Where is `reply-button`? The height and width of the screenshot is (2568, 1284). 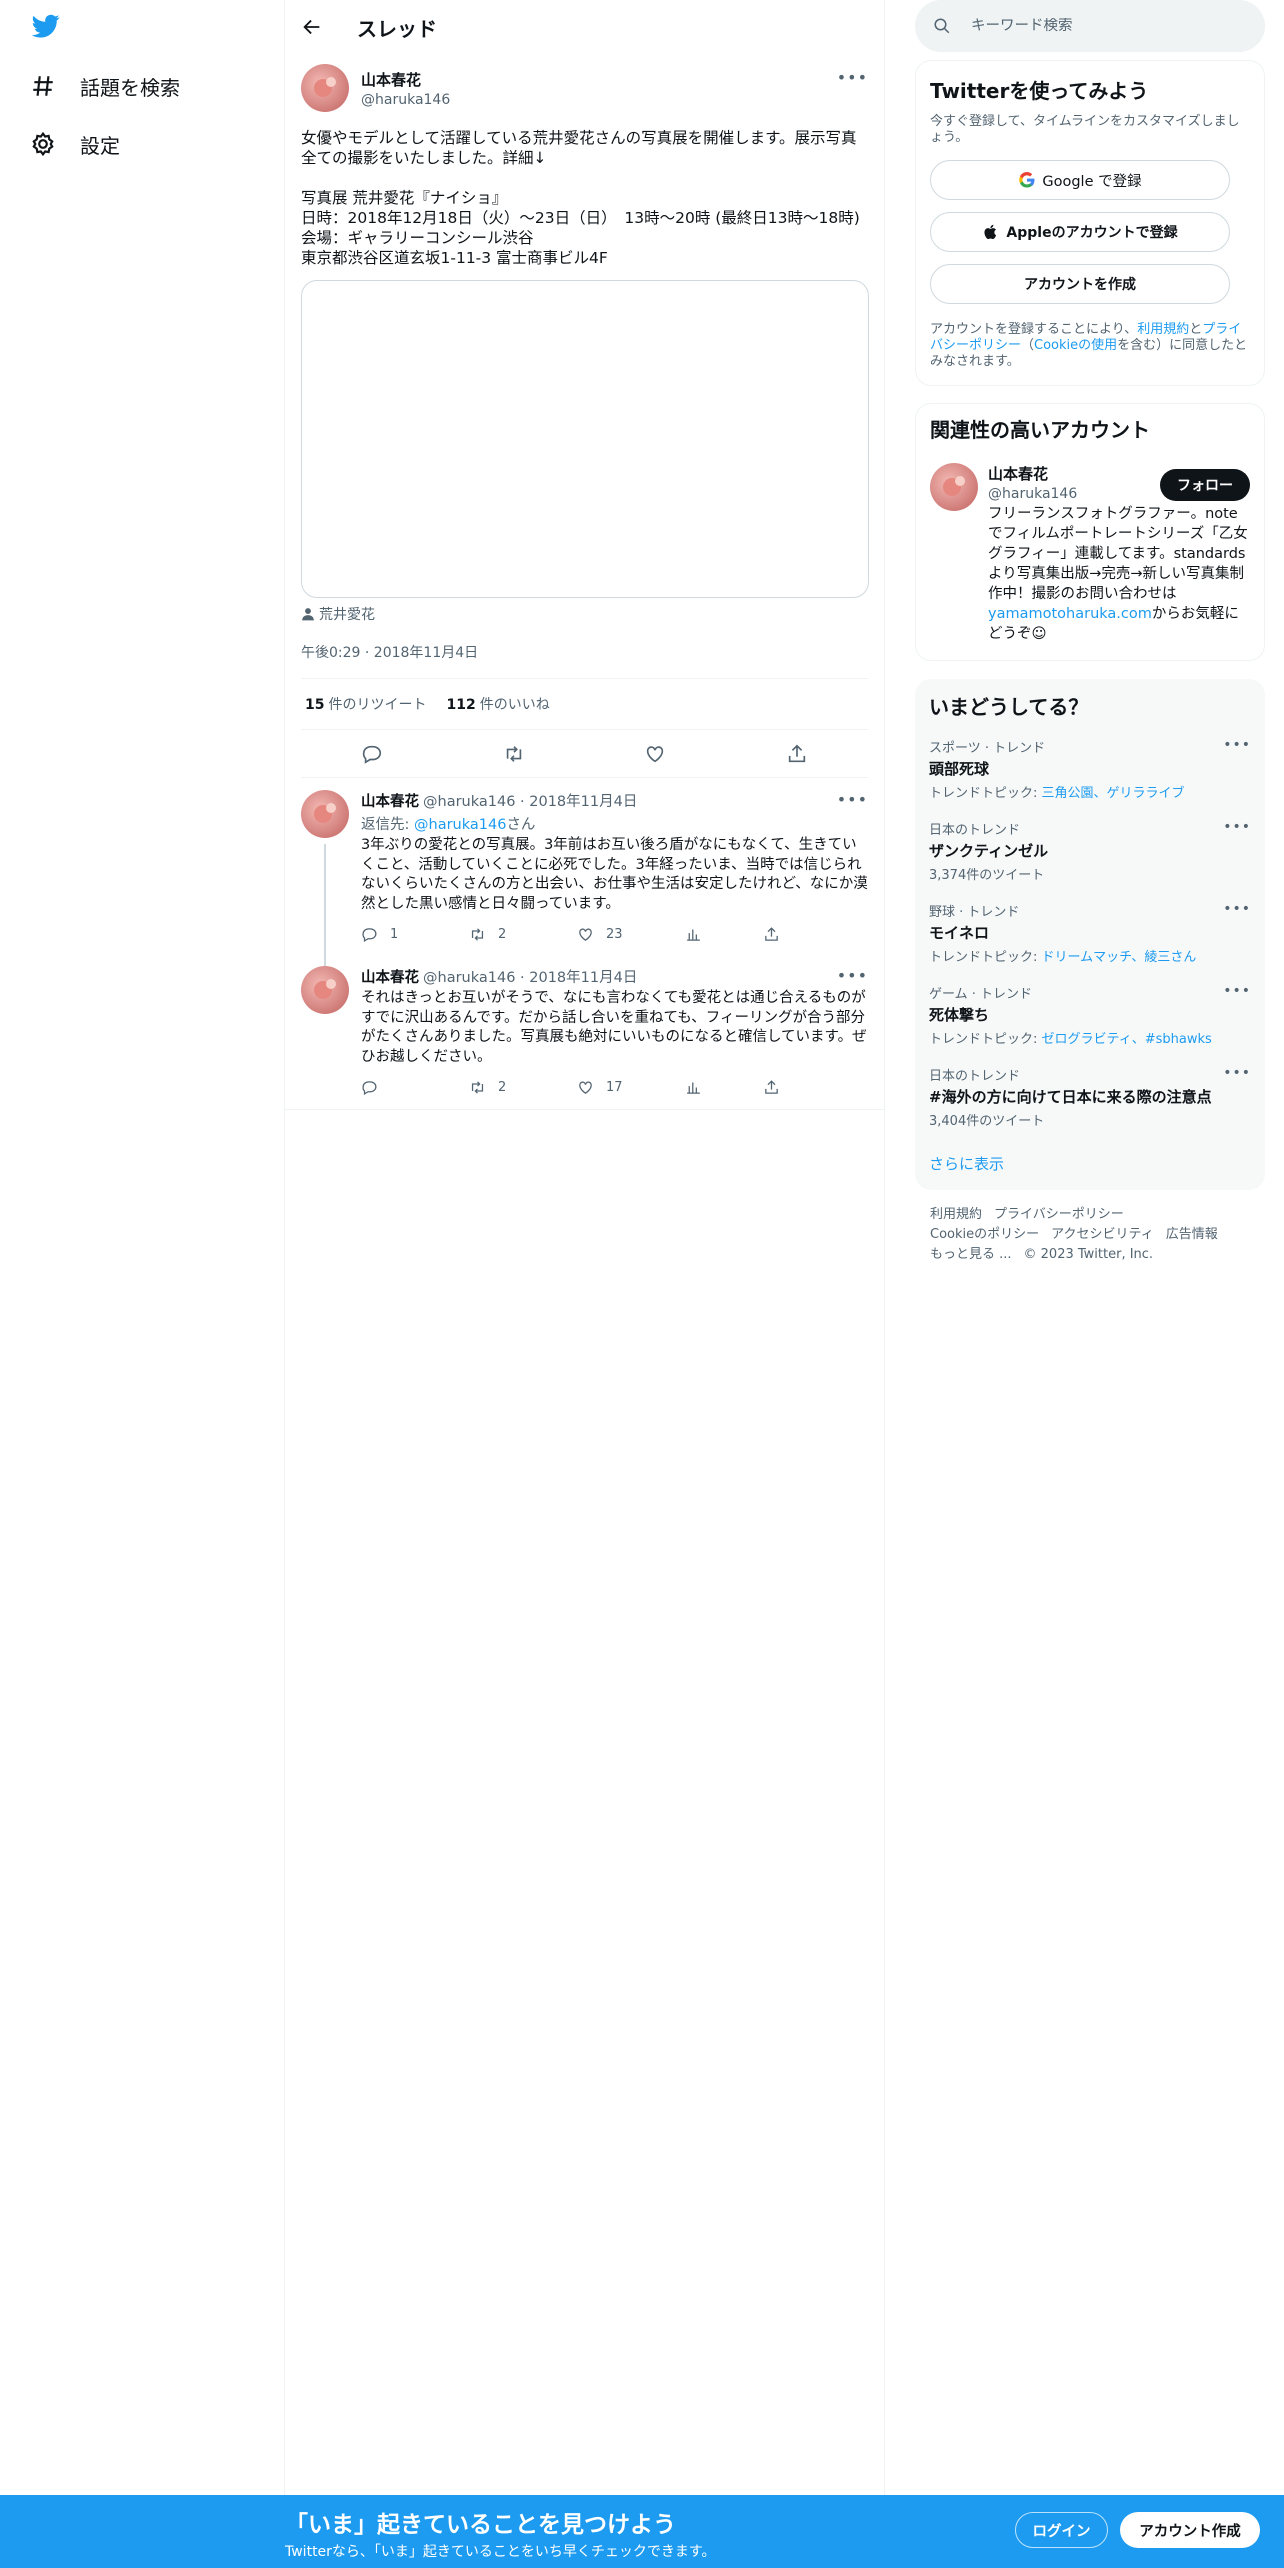
reply-button is located at coordinates (415, 1087).